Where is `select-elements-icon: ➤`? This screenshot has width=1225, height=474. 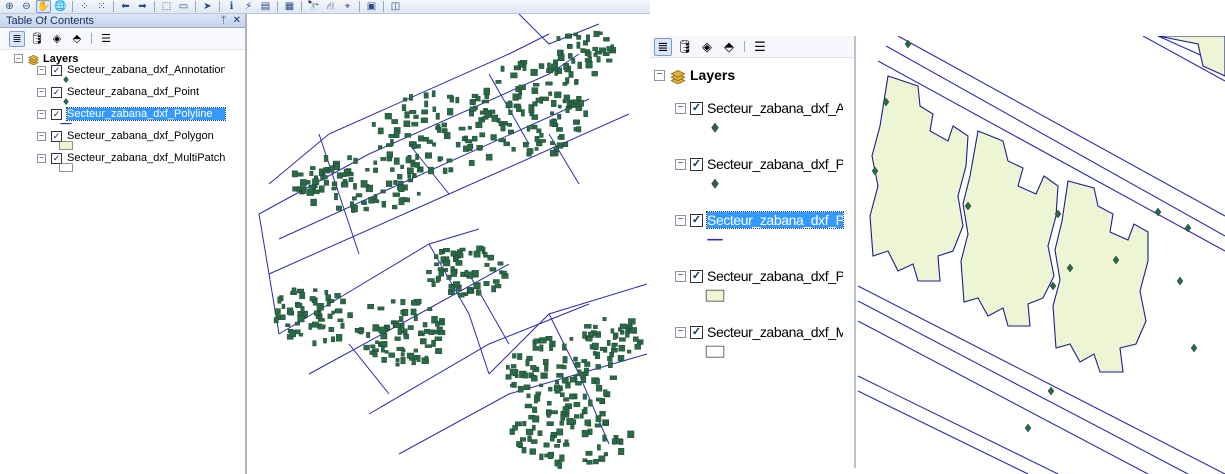 select-elements-icon: ➤ is located at coordinates (207, 6).